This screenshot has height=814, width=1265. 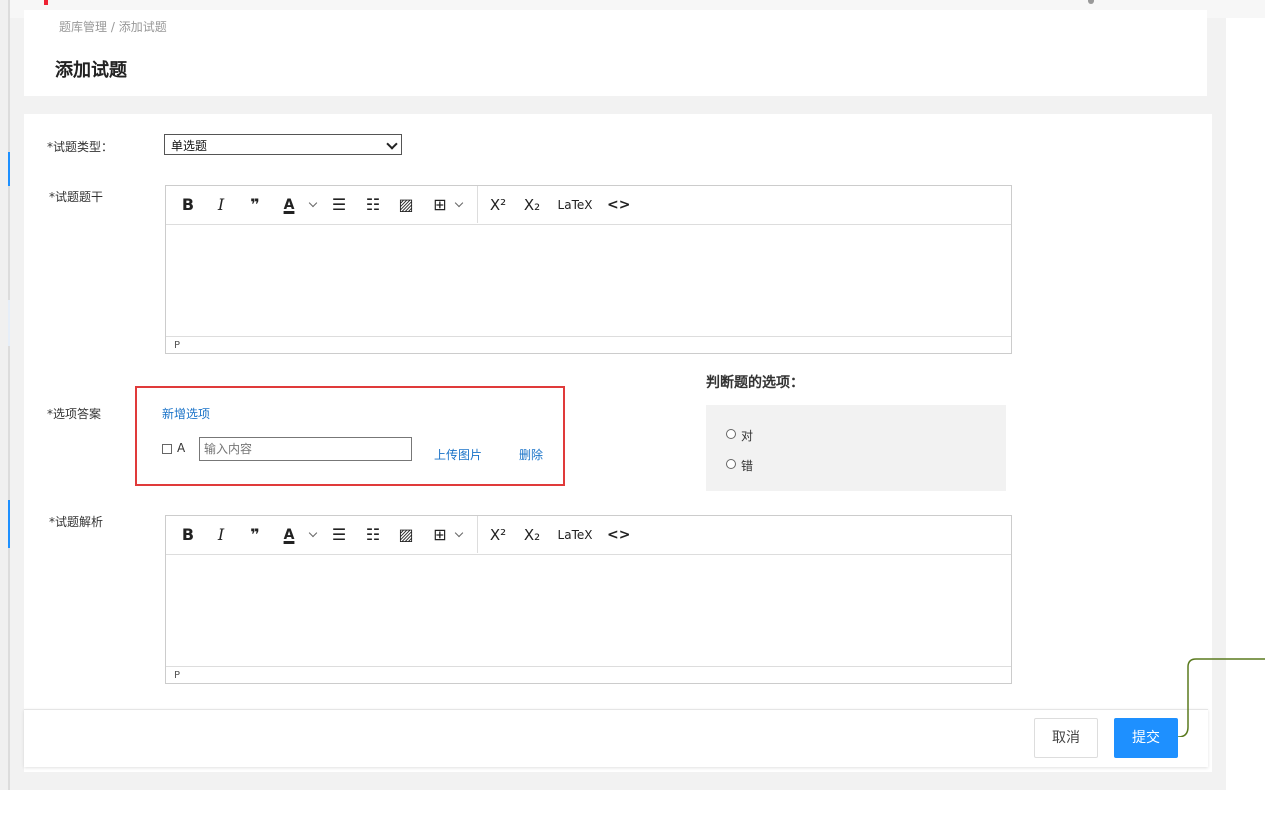 I want to click on sidebar-rail, so click(x=5, y=395).